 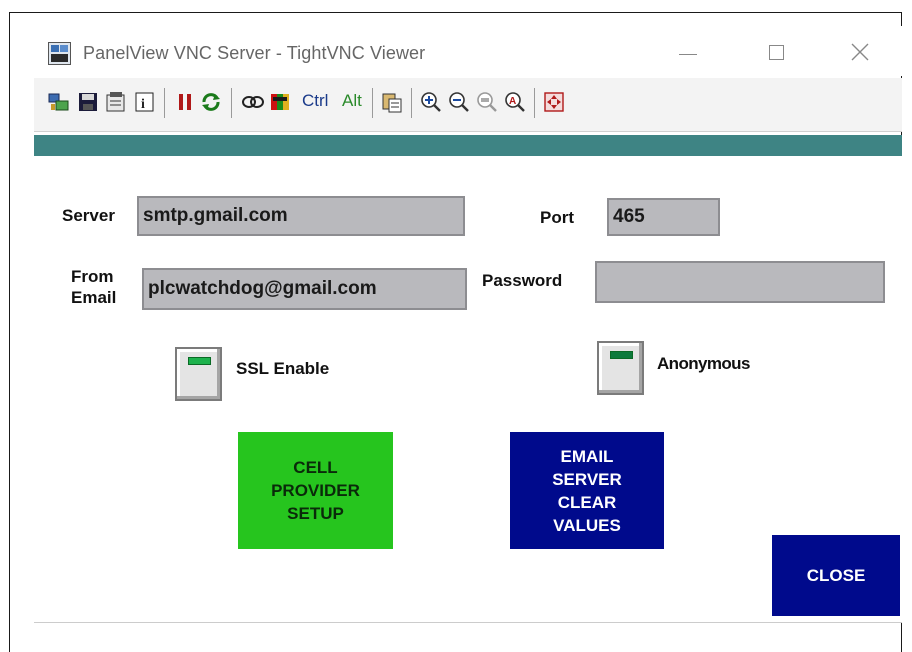 I want to click on save-icon, so click(x=88, y=102).